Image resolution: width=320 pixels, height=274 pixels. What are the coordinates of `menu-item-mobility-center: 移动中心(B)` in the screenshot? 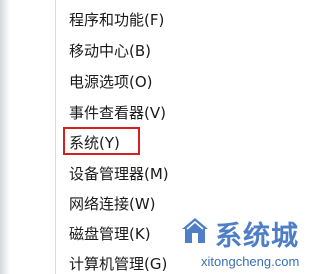 It's located at (110, 51).